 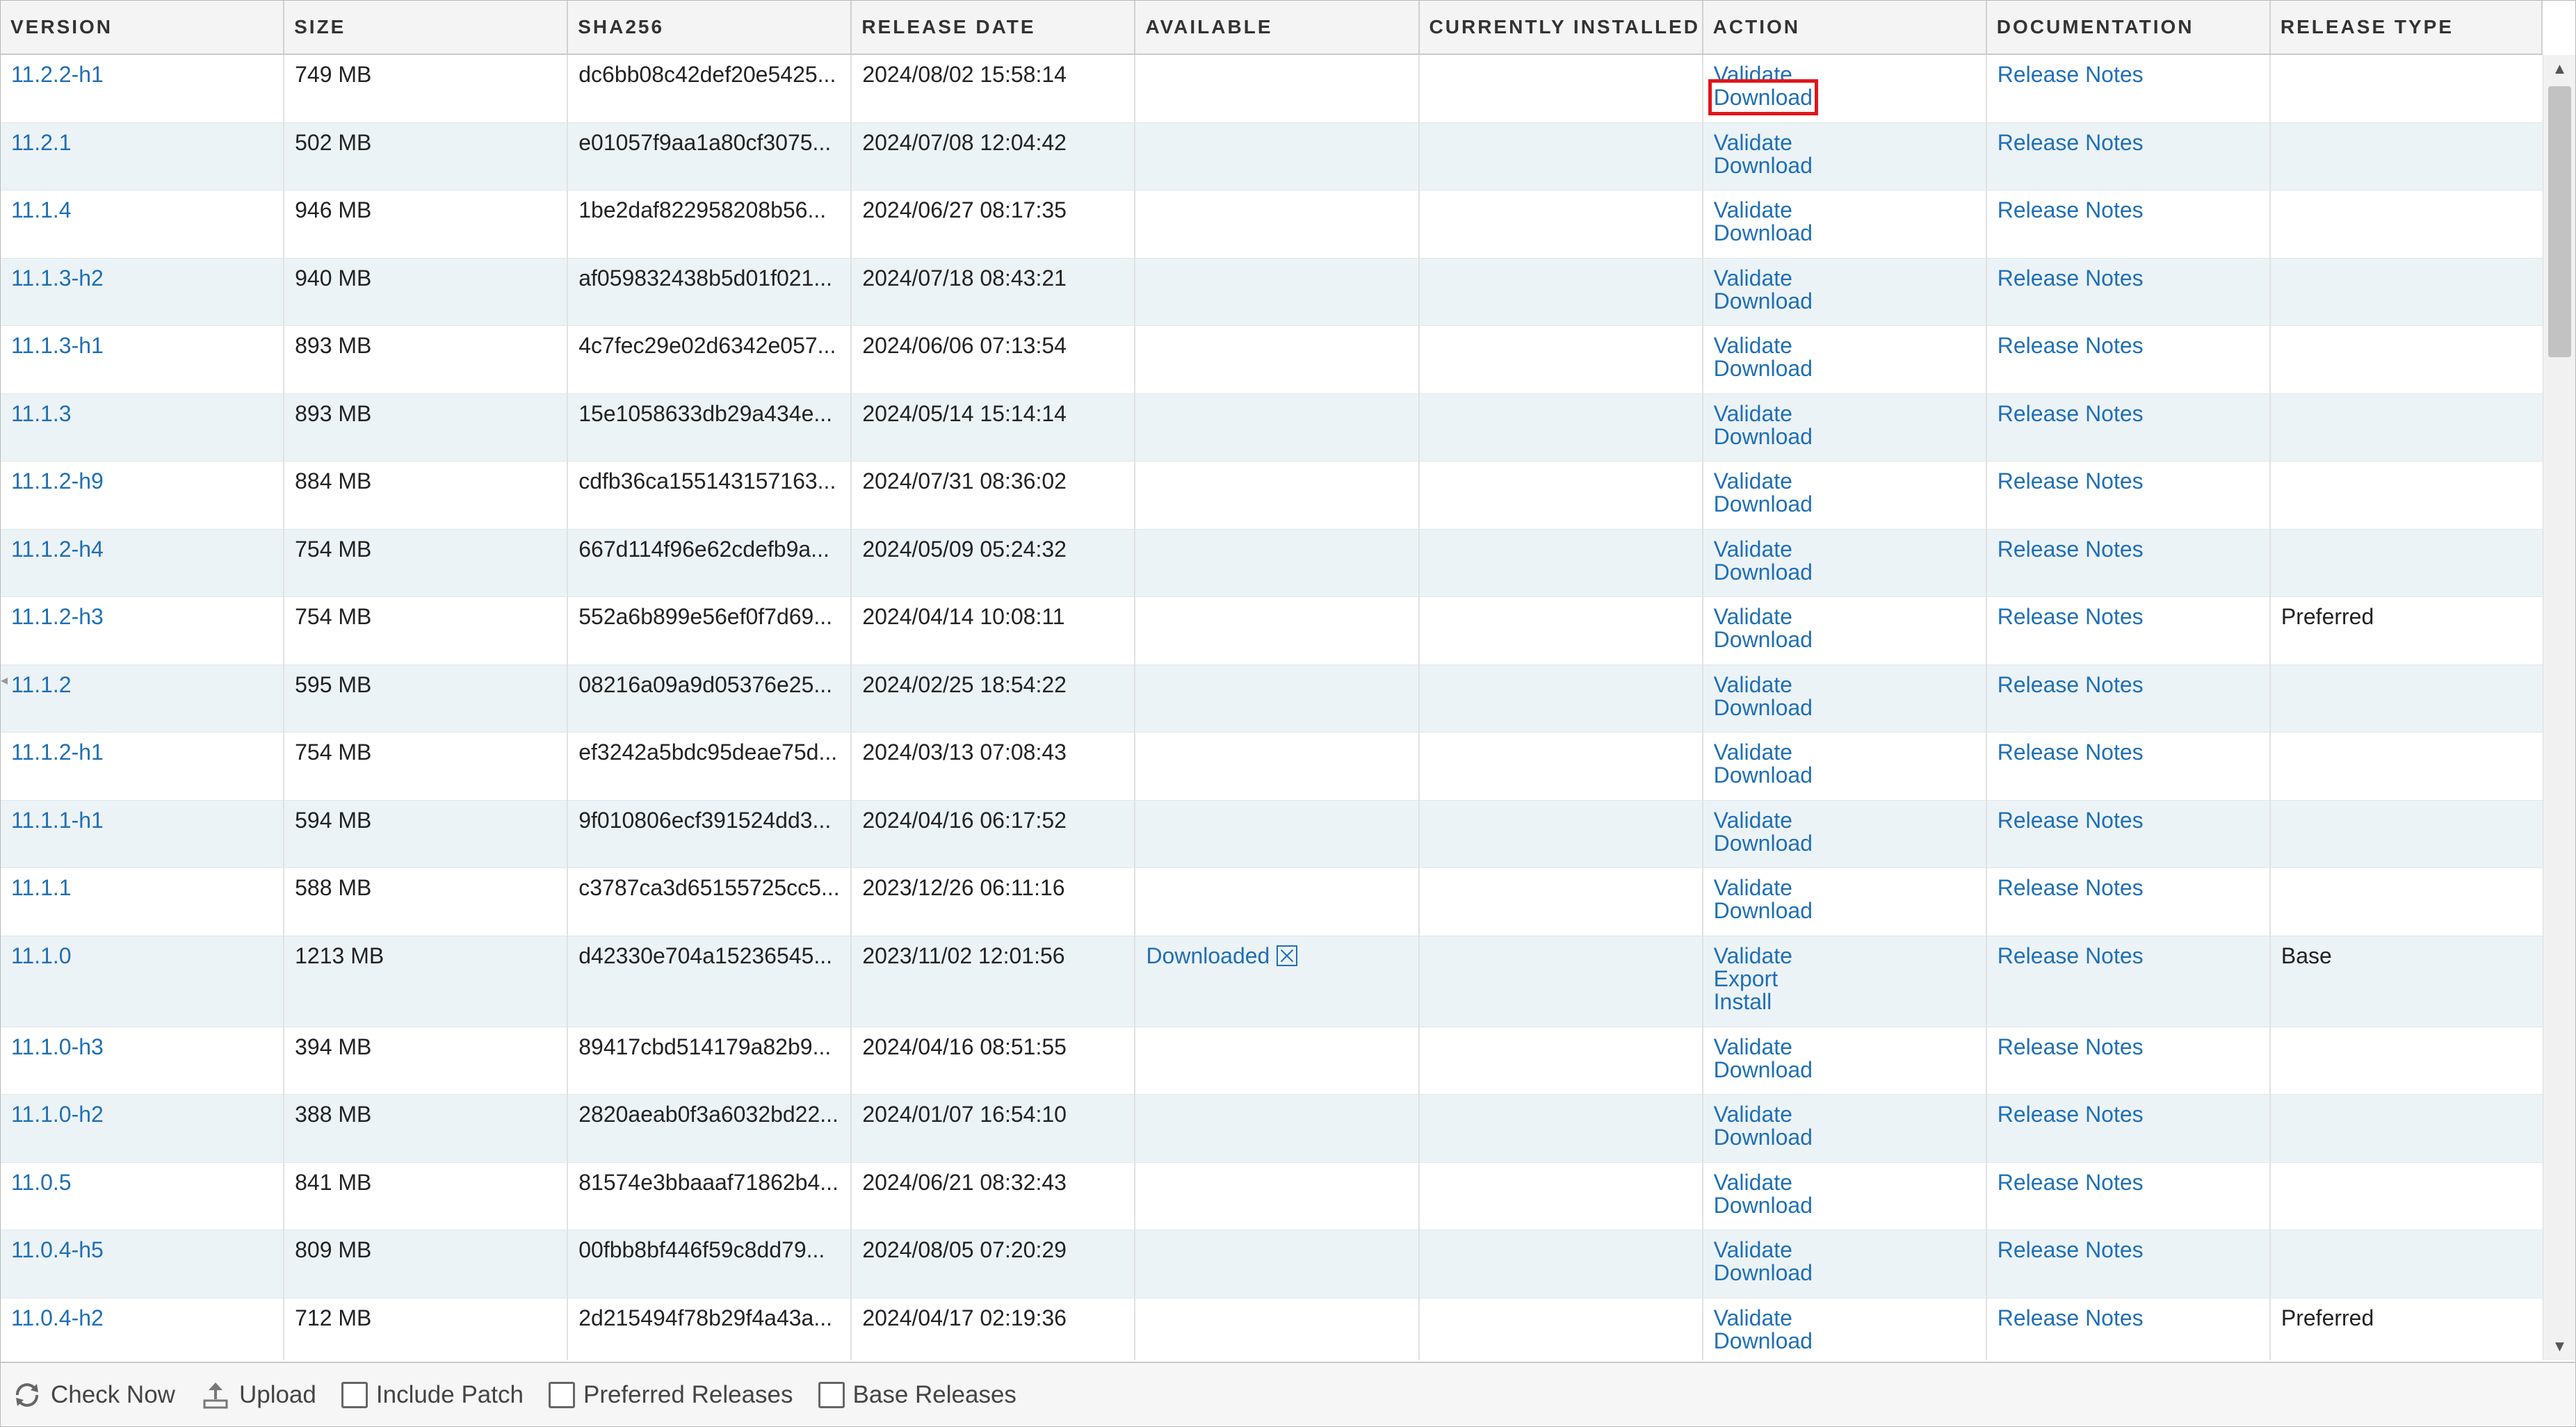 I want to click on version-link: 11.1.2-h9, so click(x=143, y=495).